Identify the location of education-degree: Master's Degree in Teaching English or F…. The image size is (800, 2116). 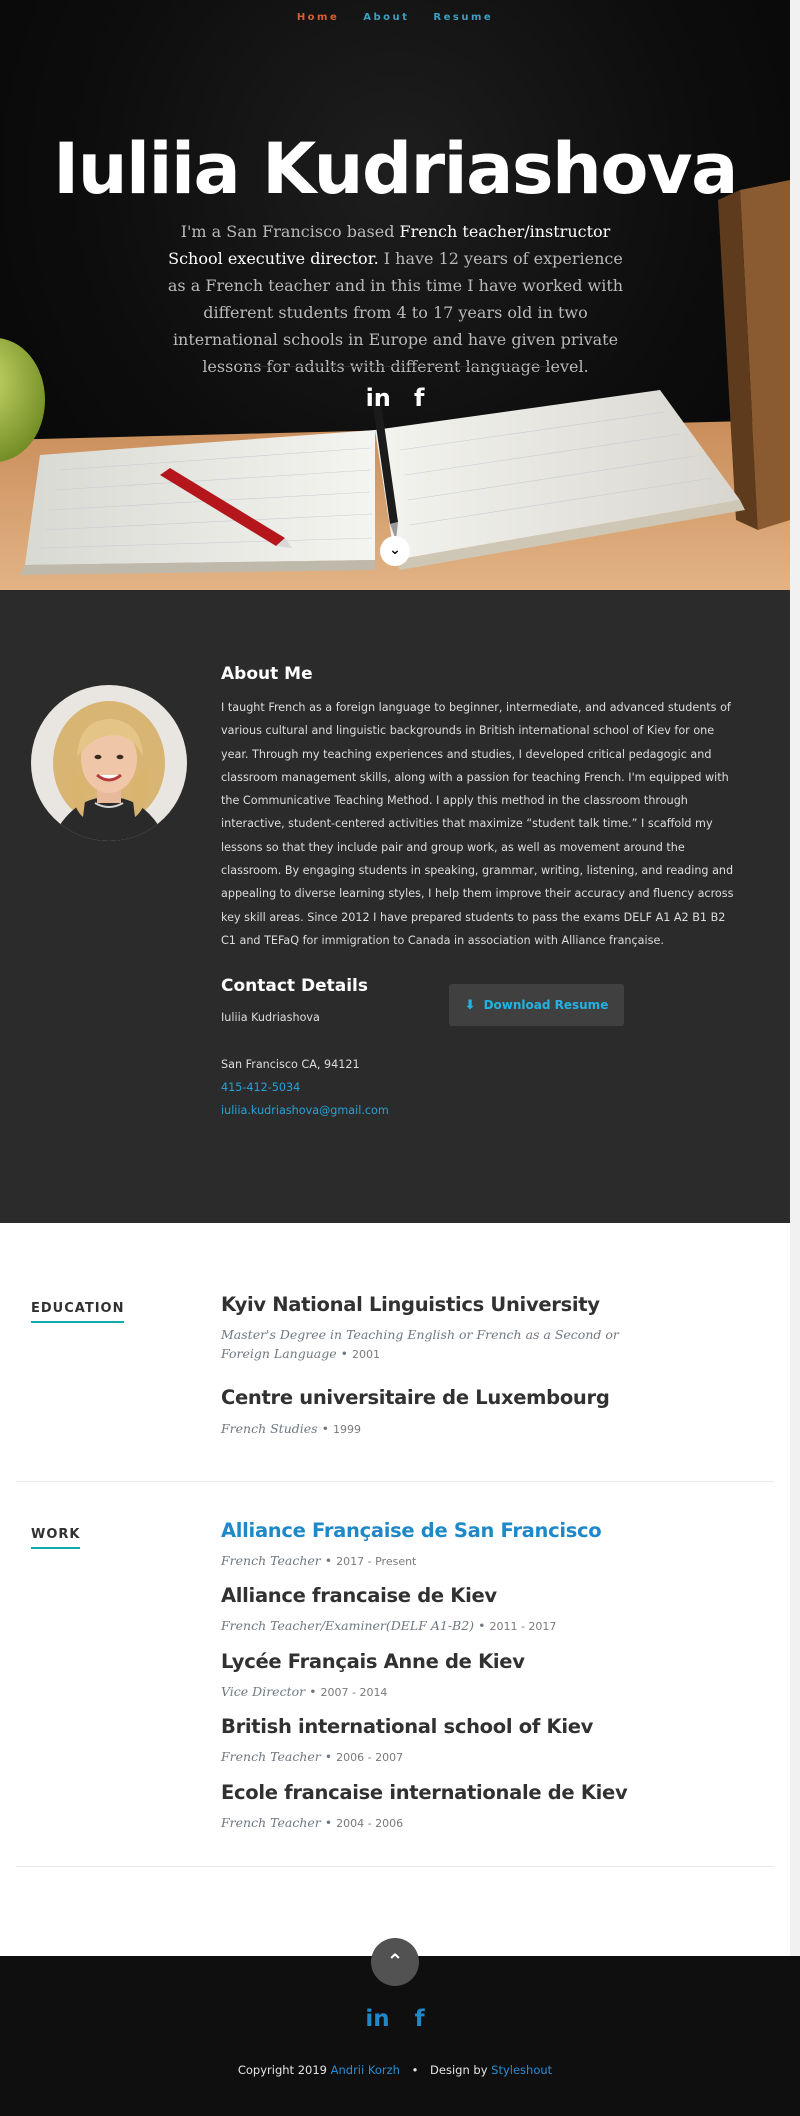
(420, 1344).